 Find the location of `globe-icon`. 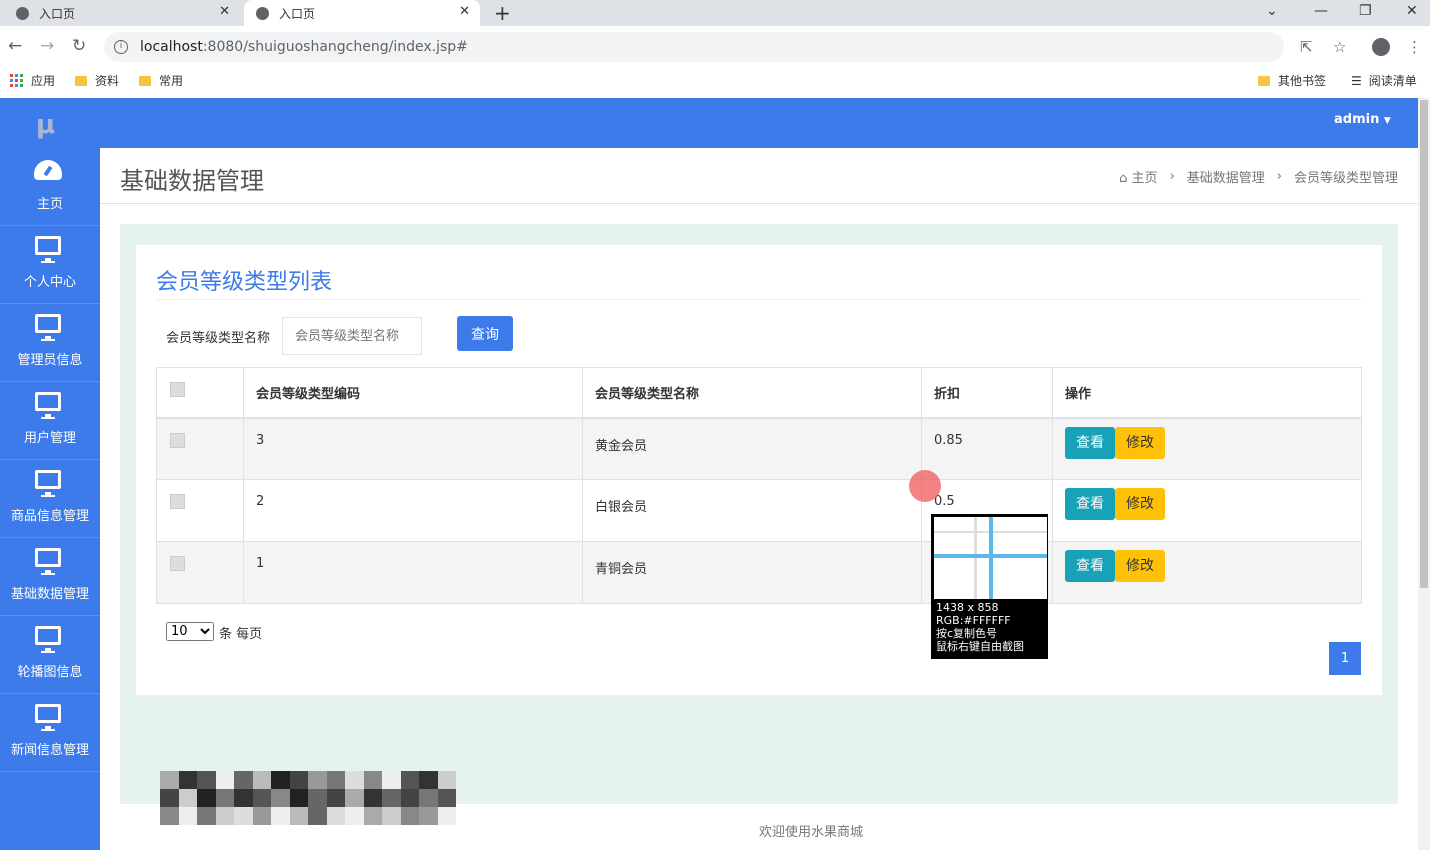

globe-icon is located at coordinates (262, 13).